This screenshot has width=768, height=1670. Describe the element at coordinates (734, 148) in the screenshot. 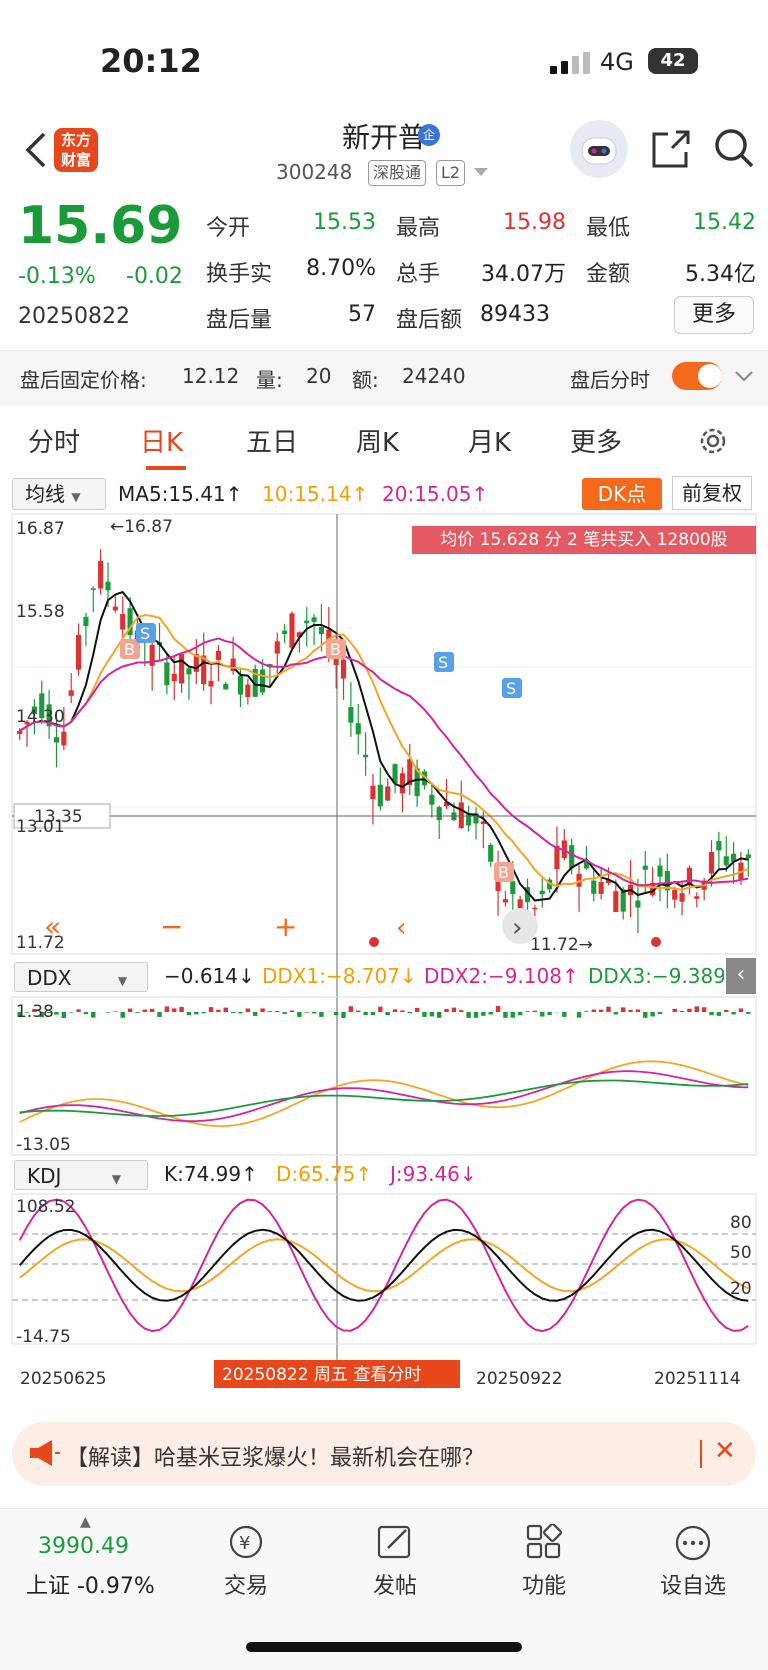

I see `search-icon` at that location.